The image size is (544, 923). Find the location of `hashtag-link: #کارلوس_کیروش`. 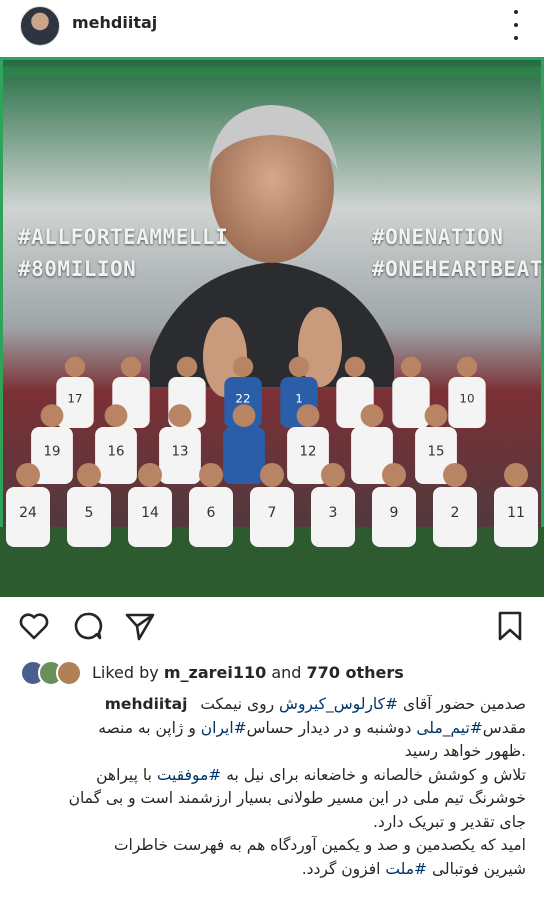

hashtag-link: #کارلوس_کیروش is located at coordinates (338, 704).